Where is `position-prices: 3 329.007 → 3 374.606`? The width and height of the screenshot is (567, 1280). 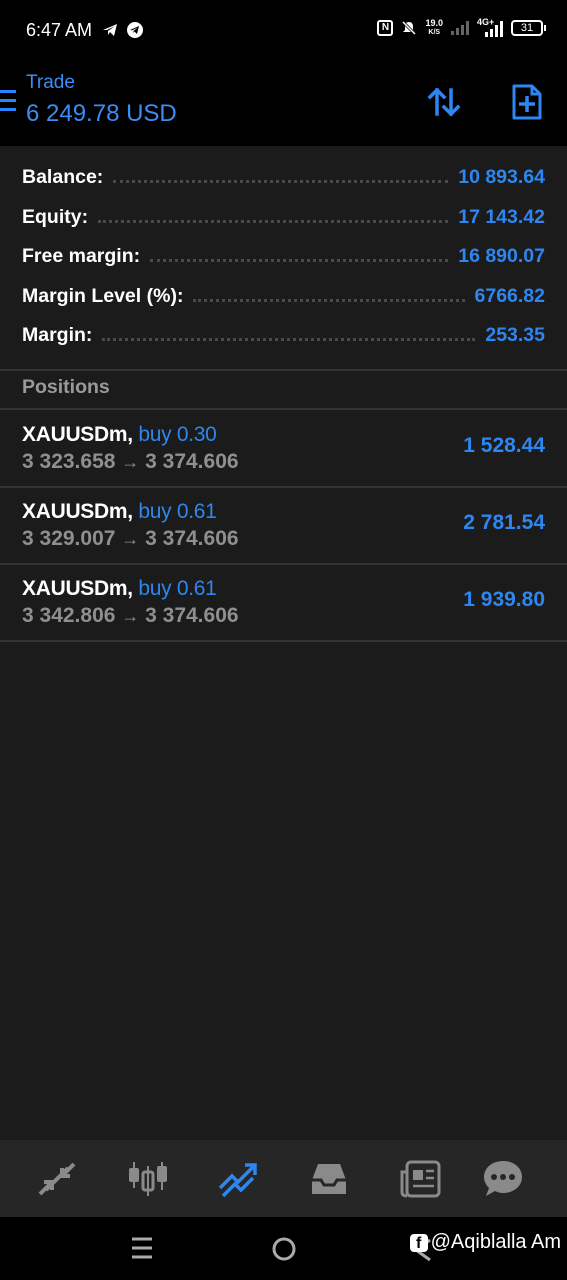
position-prices: 3 329.007 → 3 374.606 is located at coordinates (130, 539).